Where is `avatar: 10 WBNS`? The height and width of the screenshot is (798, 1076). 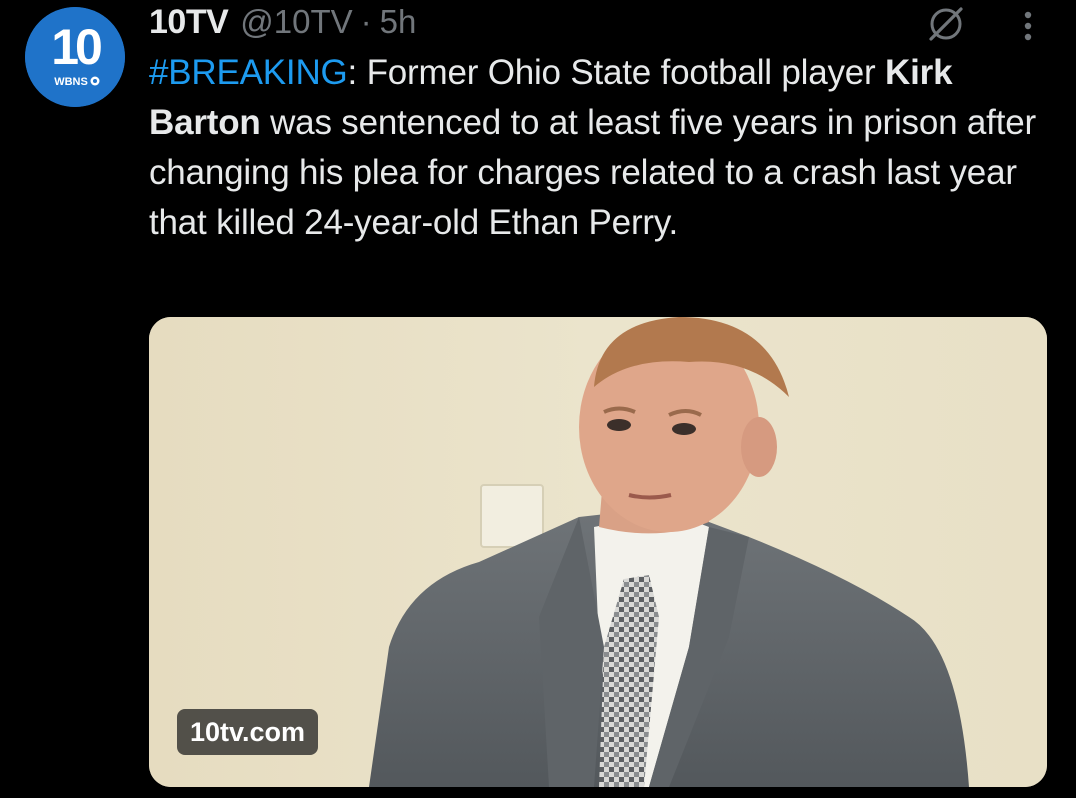 avatar: 10 WBNS is located at coordinates (75, 57).